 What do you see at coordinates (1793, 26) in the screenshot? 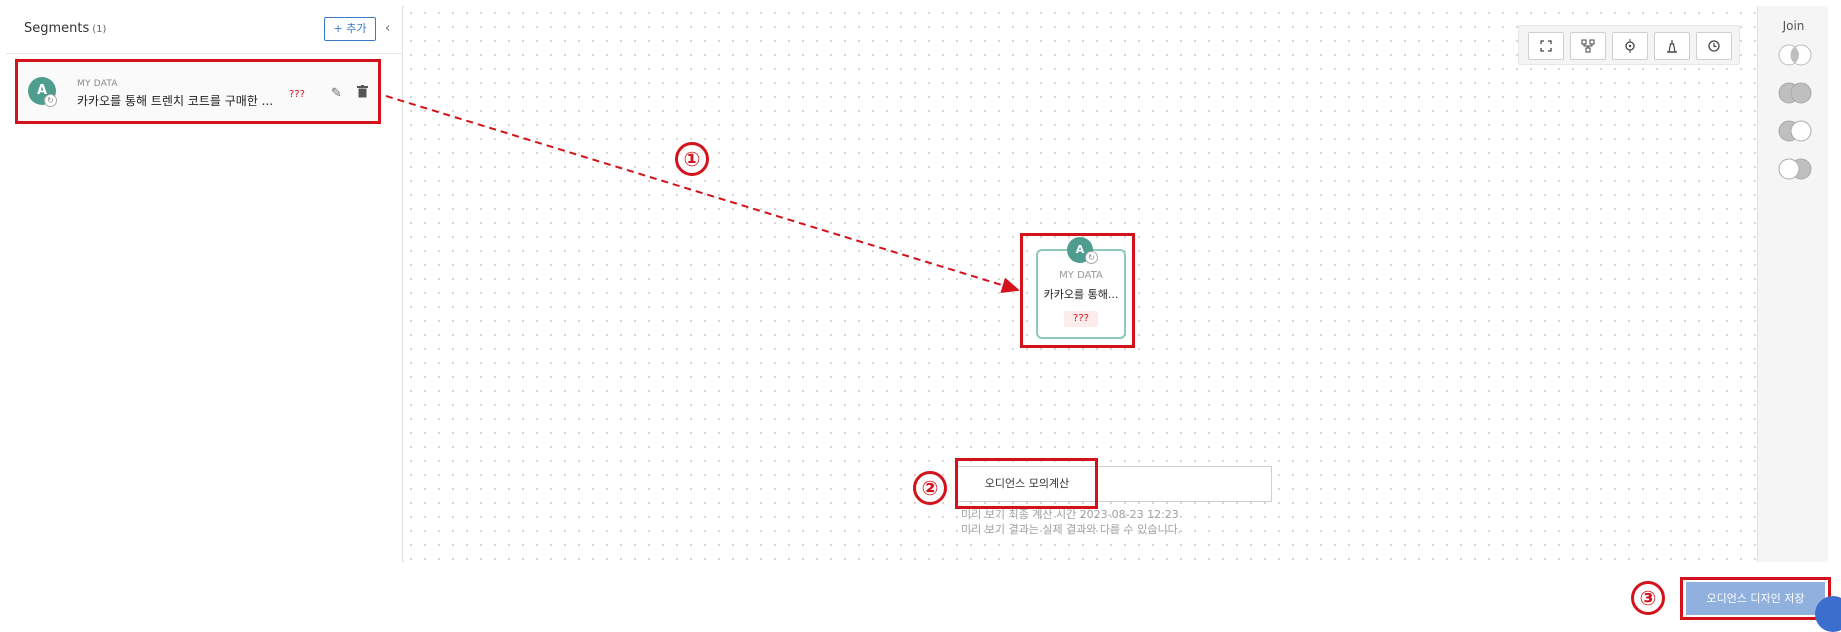
I see `join-title: Join` at bounding box center [1793, 26].